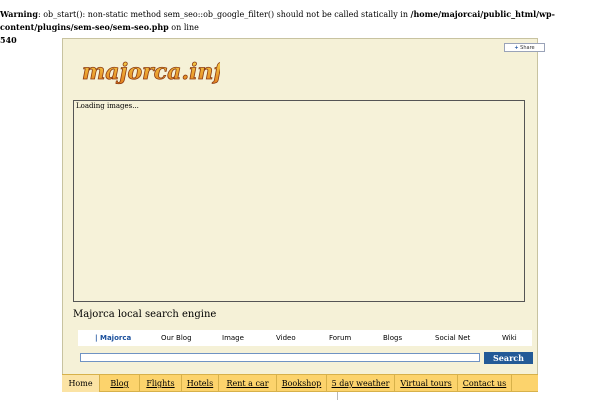 The image size is (600, 400). What do you see at coordinates (248, 383) in the screenshot?
I see `nav-rent-a-car: Rent a car` at bounding box center [248, 383].